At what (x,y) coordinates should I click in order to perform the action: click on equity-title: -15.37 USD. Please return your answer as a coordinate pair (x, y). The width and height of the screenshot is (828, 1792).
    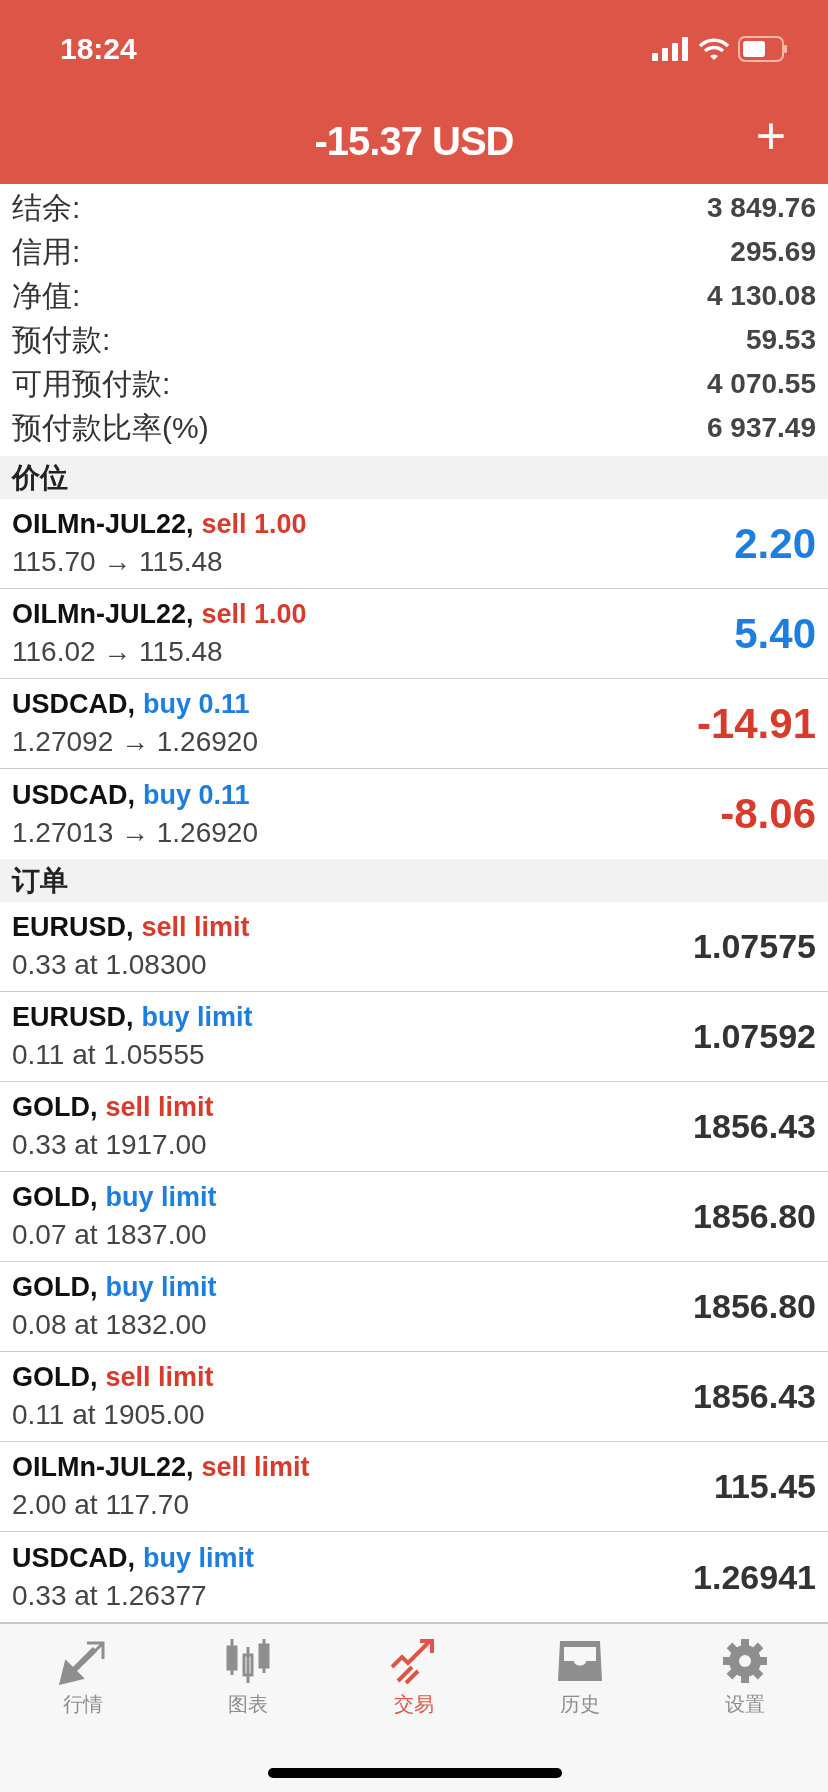
    Looking at the image, I should click on (414, 141).